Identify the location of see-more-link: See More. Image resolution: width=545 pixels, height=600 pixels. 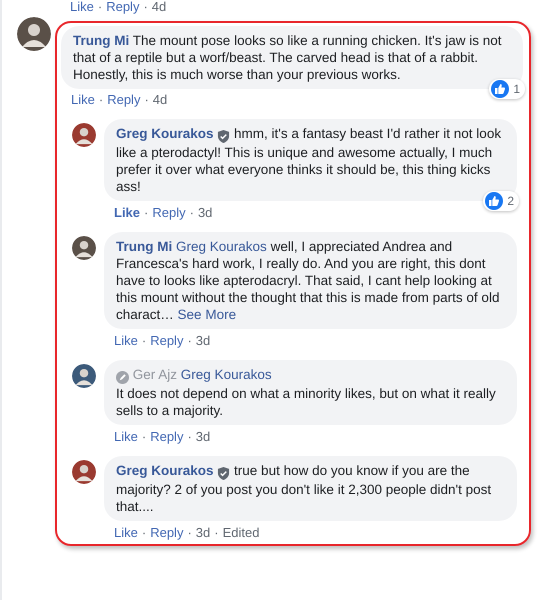
(207, 314).